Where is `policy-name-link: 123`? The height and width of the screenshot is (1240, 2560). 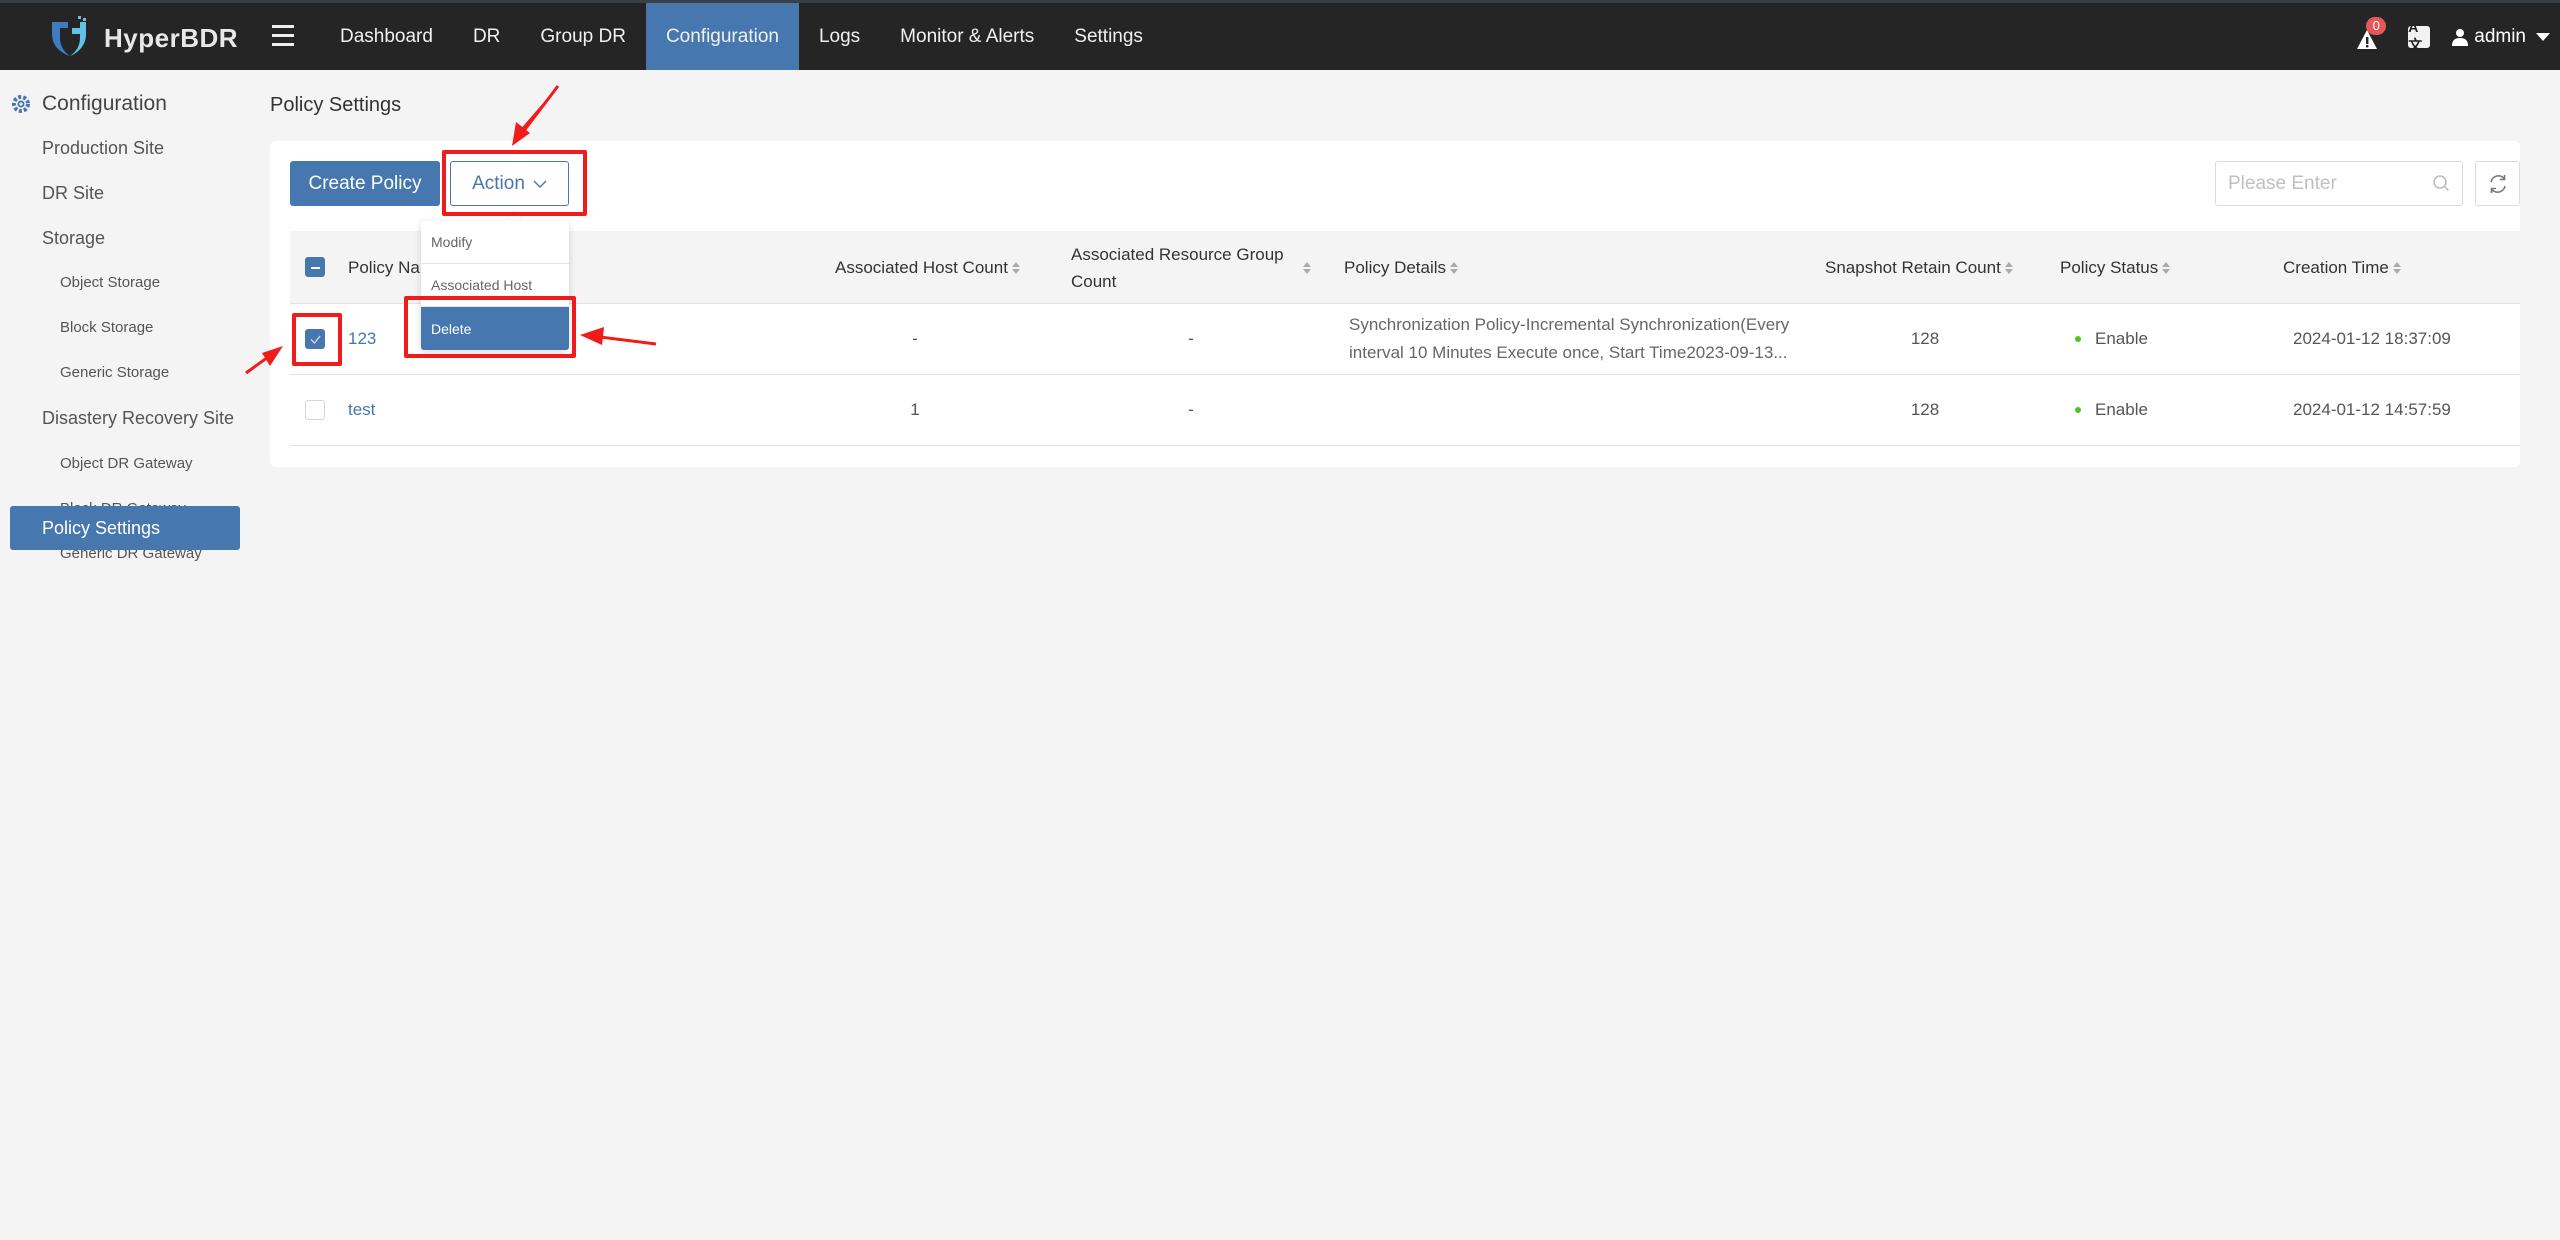 policy-name-link: 123 is located at coordinates (362, 339).